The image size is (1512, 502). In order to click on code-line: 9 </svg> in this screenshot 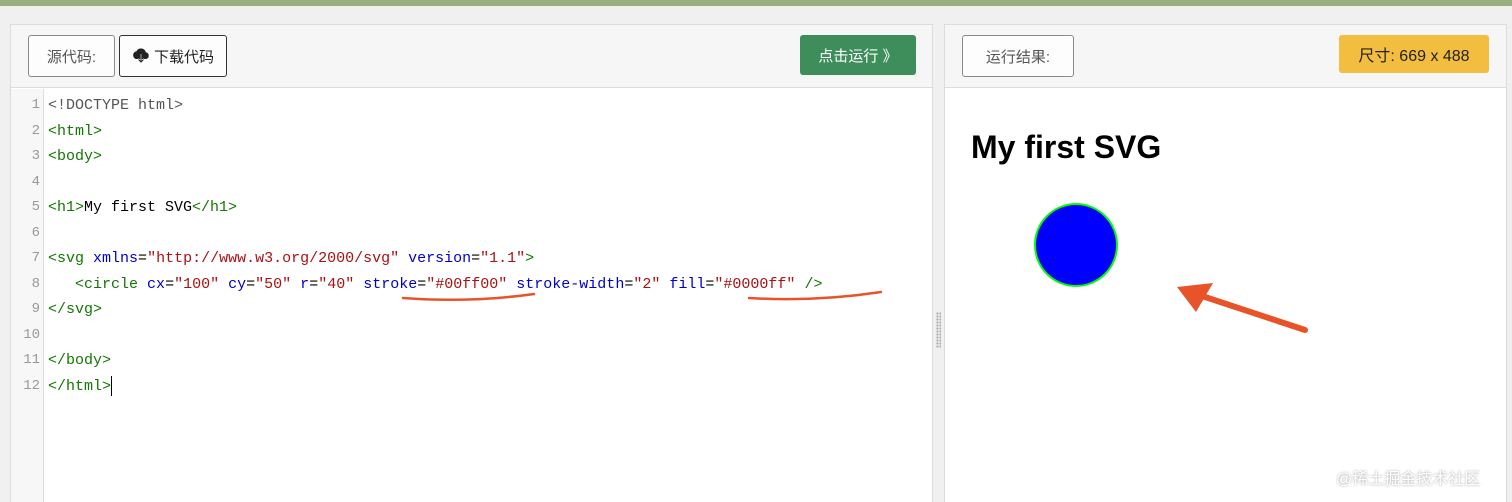, I will do `click(471, 310)`.